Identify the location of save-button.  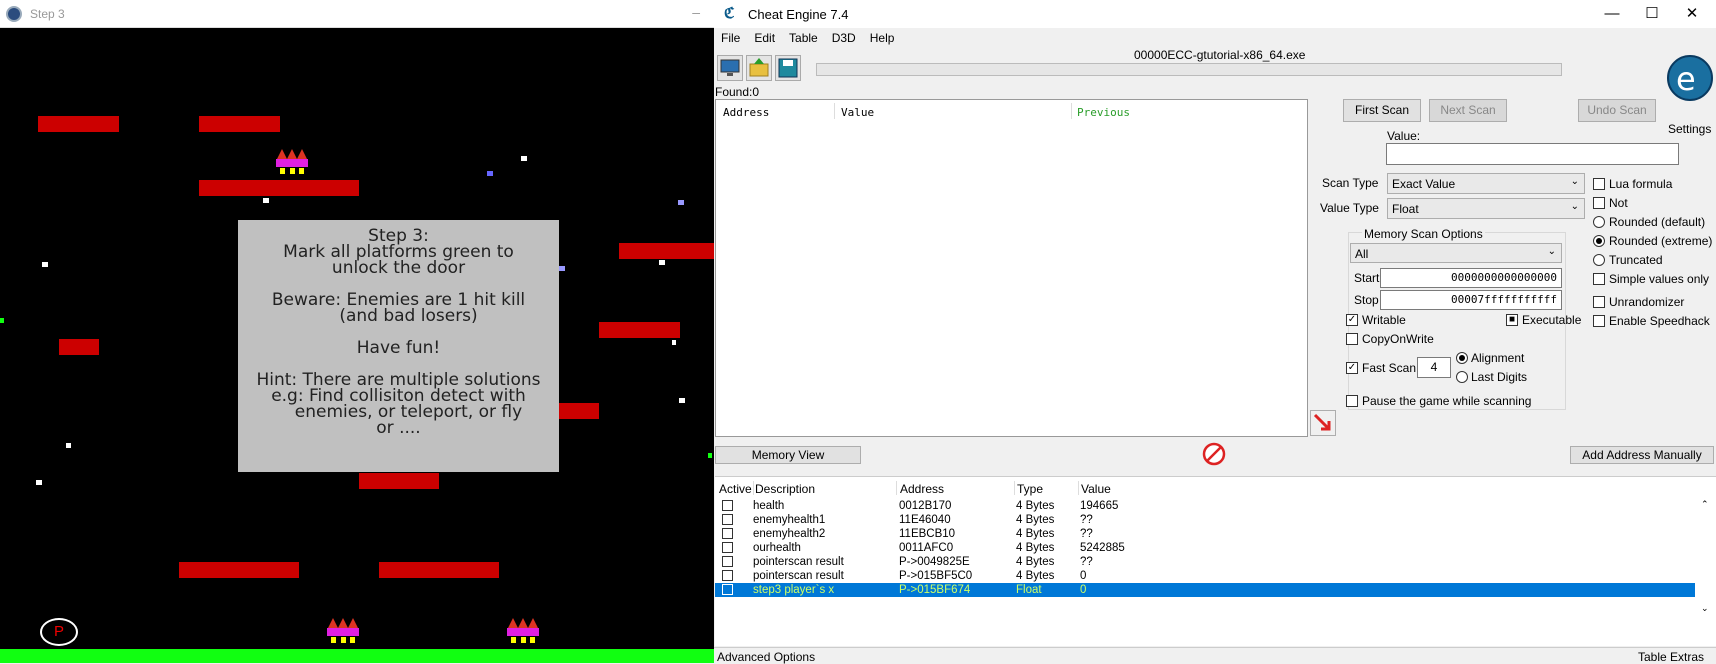
(788, 68).